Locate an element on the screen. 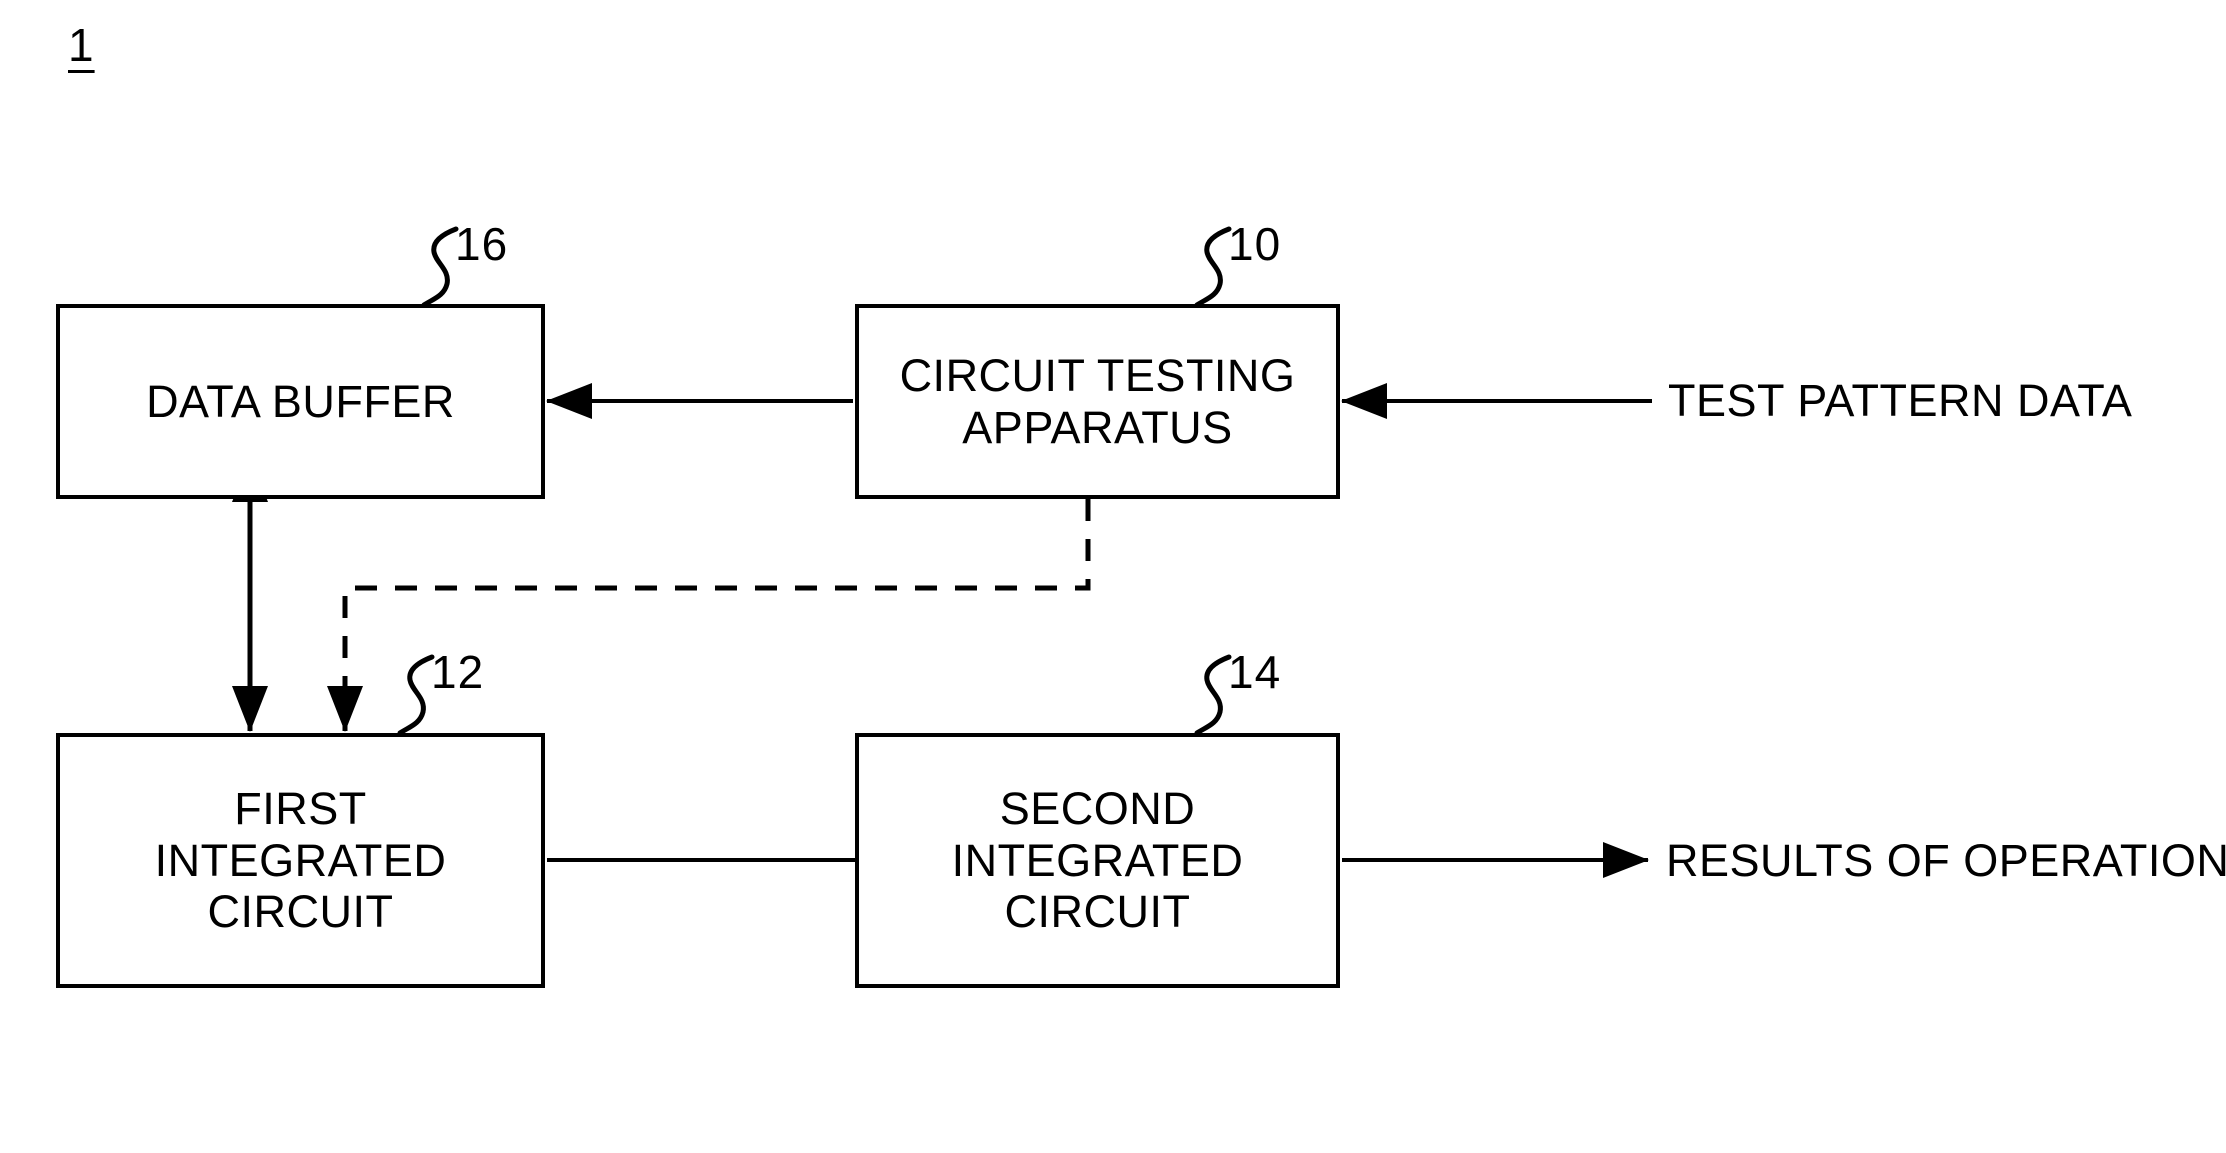 This screenshot has height=1153, width=2226. block-data-buffer-label: DATA BUFFER is located at coordinates (300, 401).